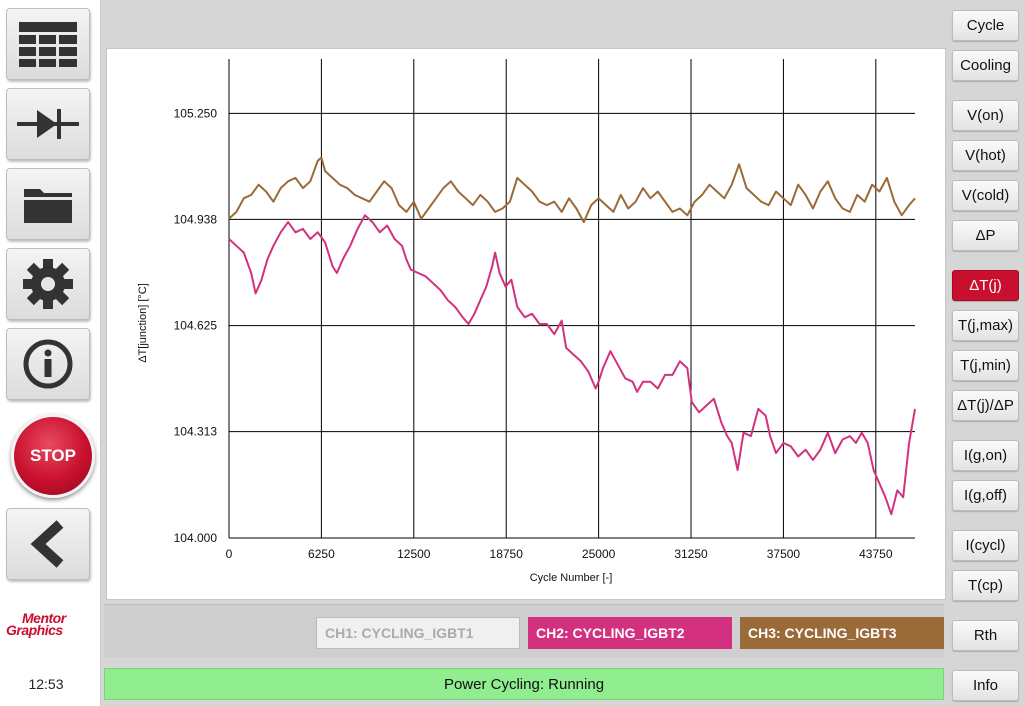 This screenshot has width=1025, height=706. Describe the element at coordinates (572, 190) in the screenshot. I see `series-line-ch3` at that location.